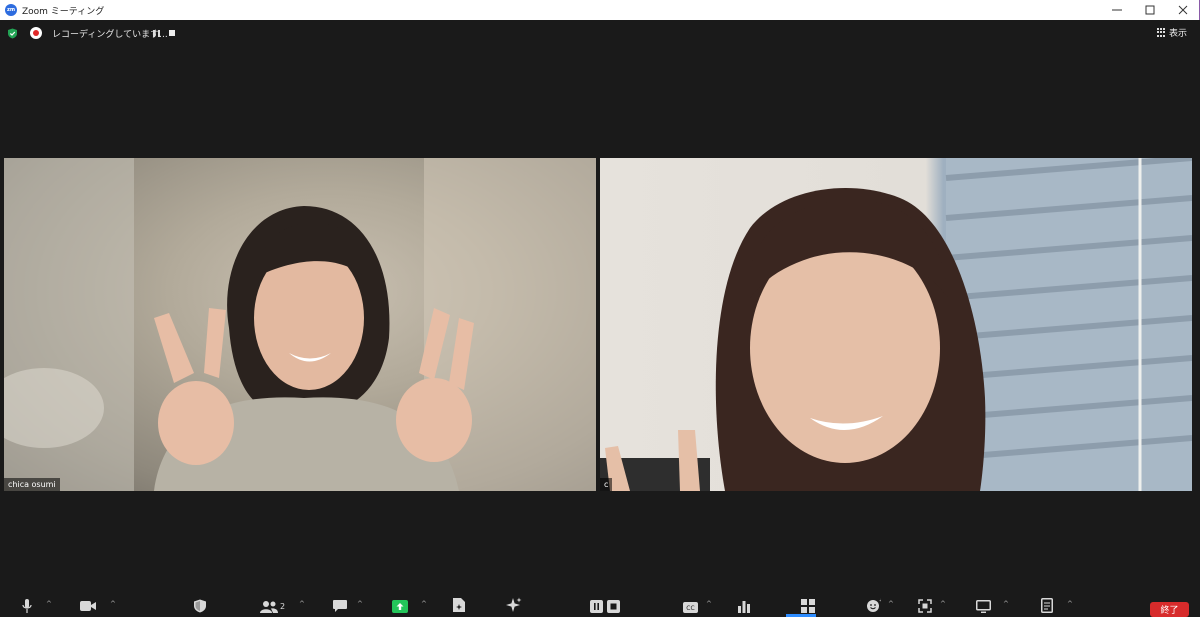  I want to click on ai-sparkle-icon, so click(514, 604).